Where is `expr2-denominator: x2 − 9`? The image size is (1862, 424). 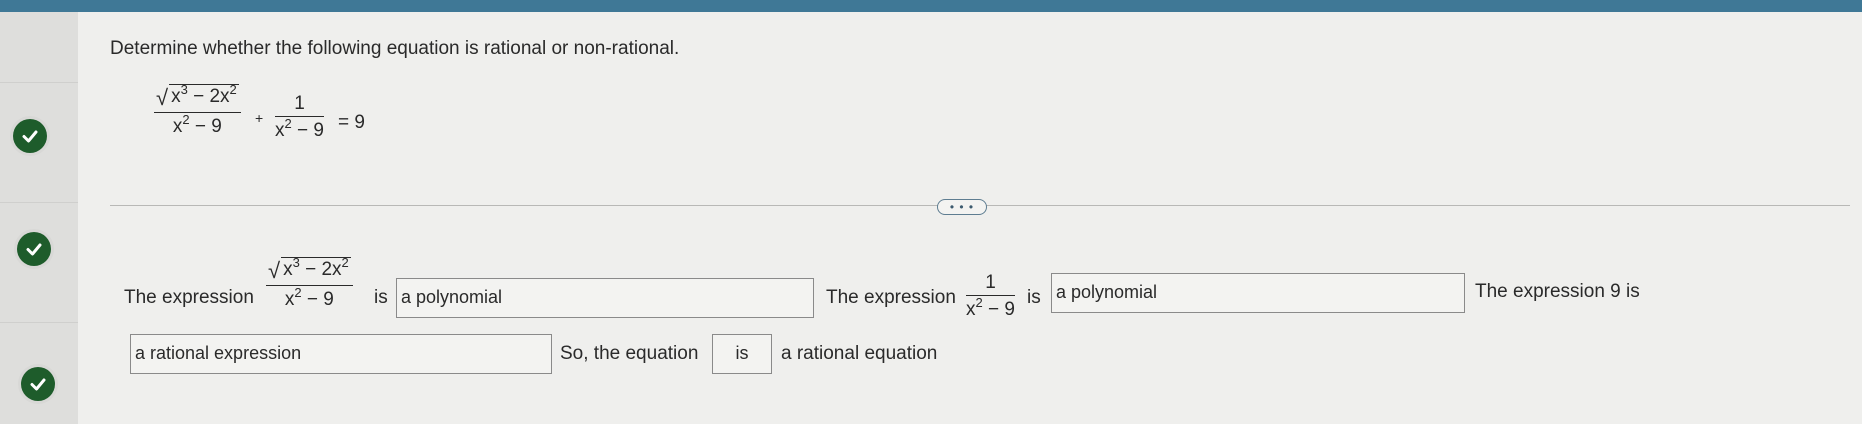 expr2-denominator: x2 − 9 is located at coordinates (990, 307).